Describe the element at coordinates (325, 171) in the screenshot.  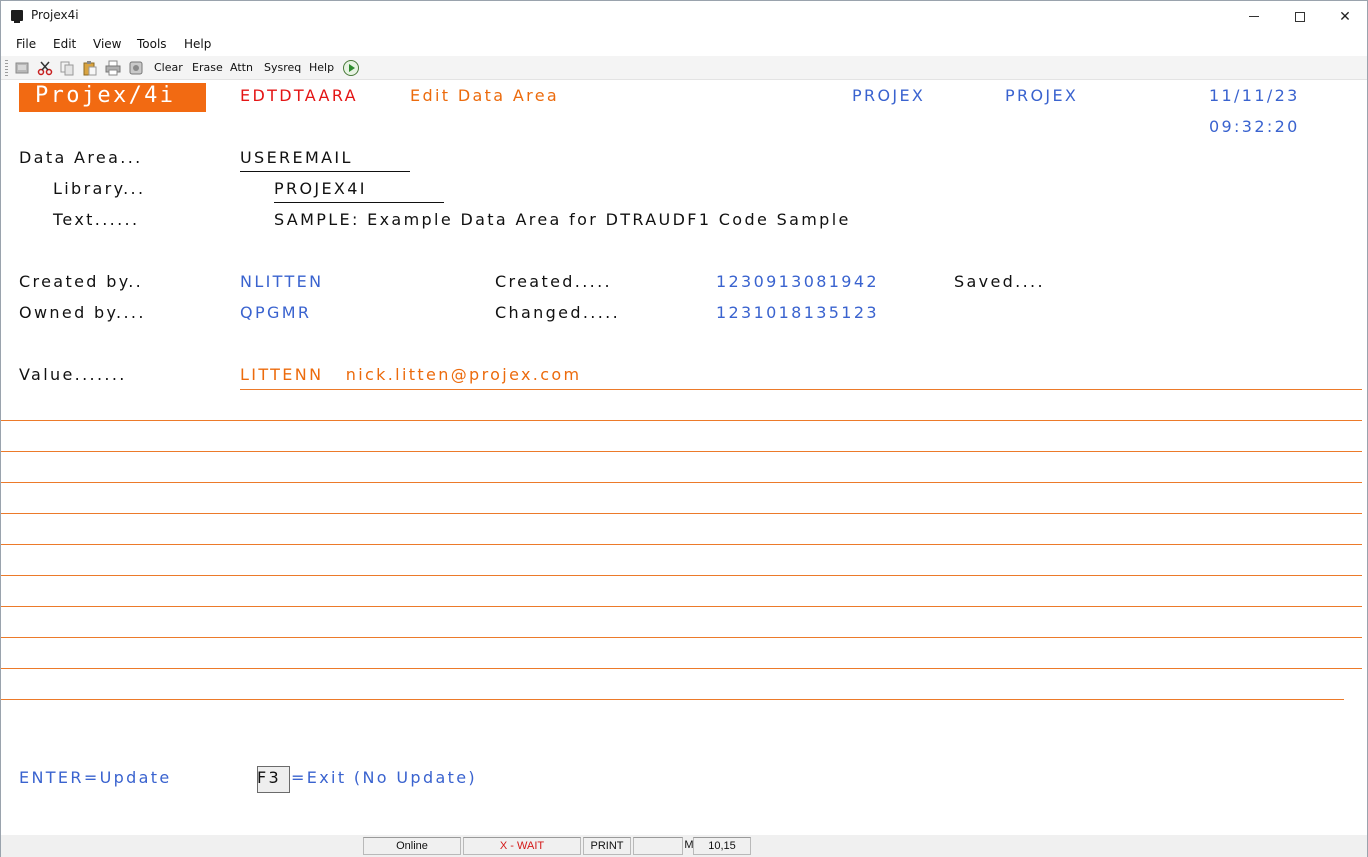
I see `data-area-underline` at that location.